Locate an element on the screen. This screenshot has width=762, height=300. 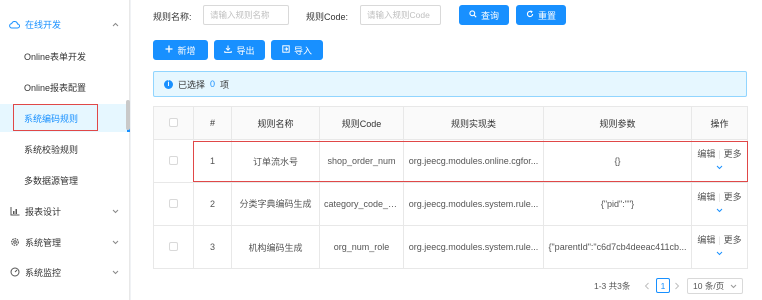
row-code: category_code_rule is located at coordinates (361, 204).